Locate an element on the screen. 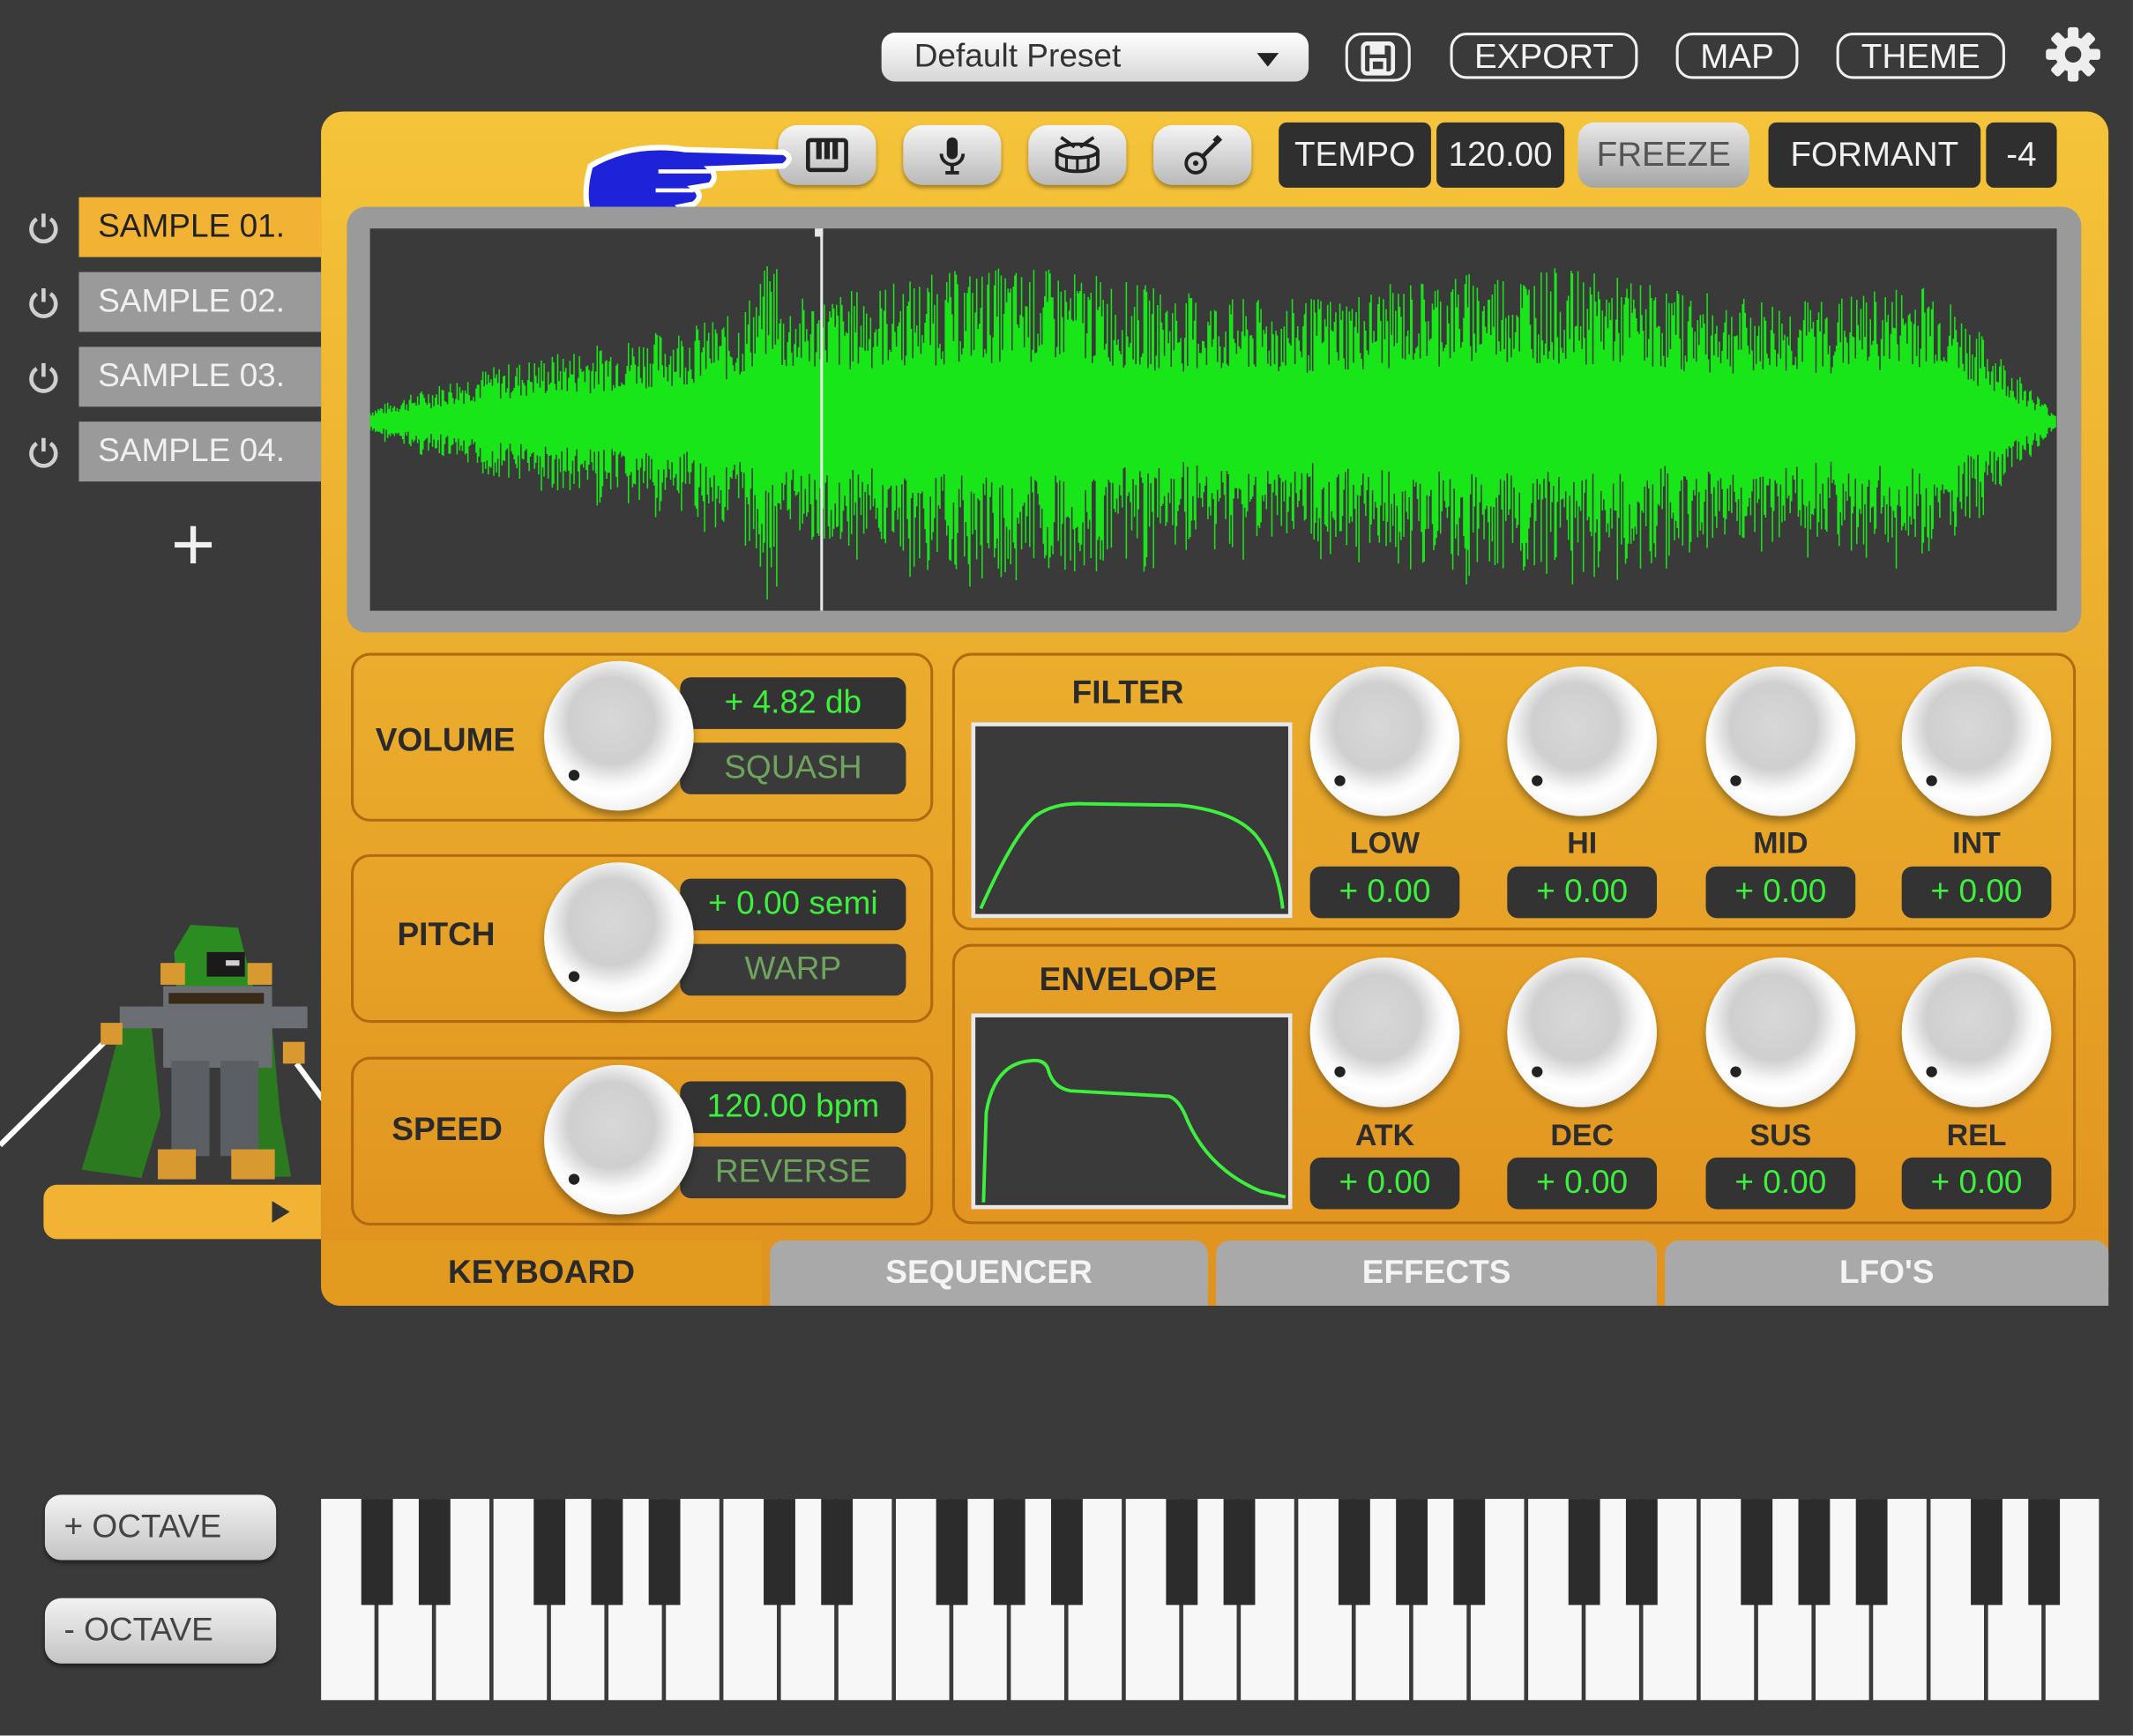  drum-icon is located at coordinates (1078, 155).